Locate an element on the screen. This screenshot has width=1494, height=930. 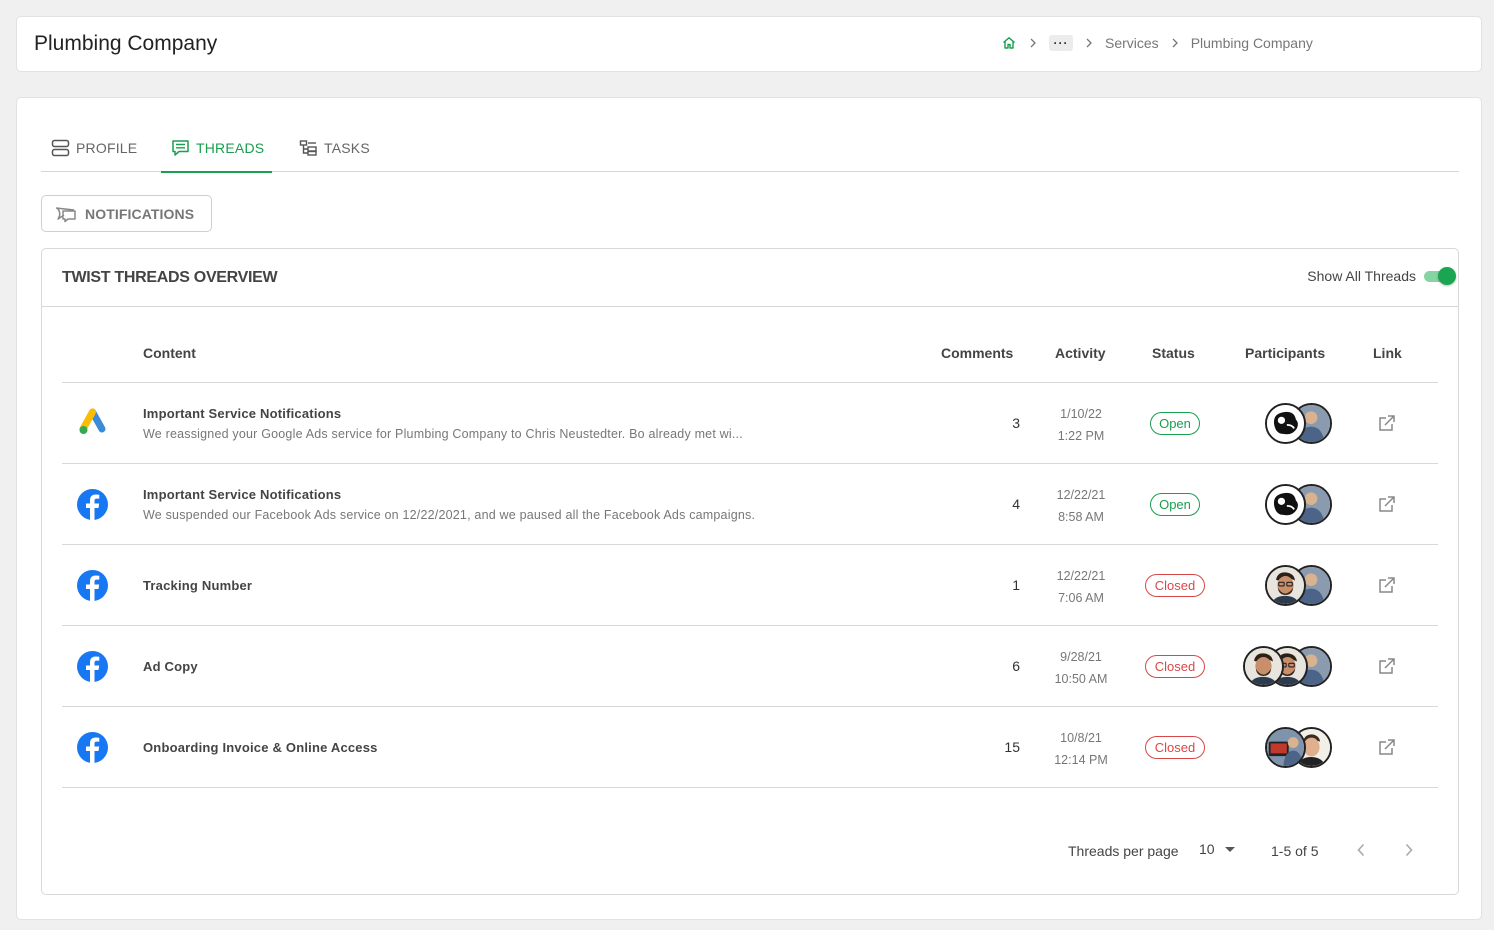
threads-card-header: TWIST THREADS OVERVIEW Show All Threads is located at coordinates (750, 278).